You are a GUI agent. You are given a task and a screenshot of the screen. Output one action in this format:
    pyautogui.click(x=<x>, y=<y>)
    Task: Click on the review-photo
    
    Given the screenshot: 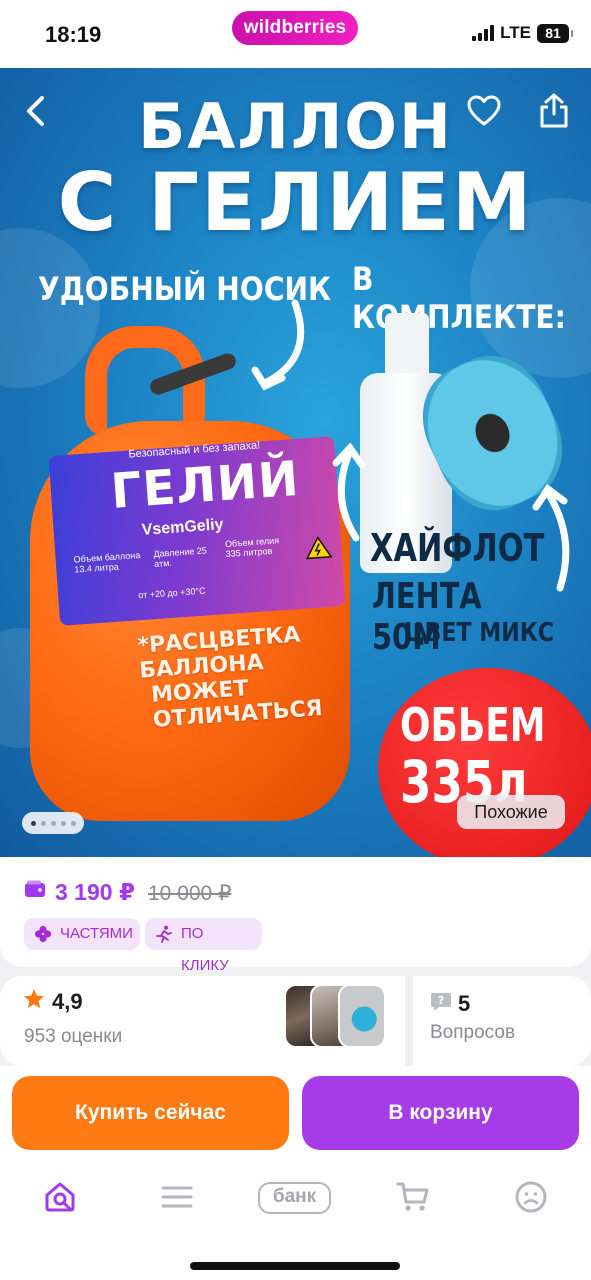 What is the action you would take?
    pyautogui.click(x=362, y=1016)
    